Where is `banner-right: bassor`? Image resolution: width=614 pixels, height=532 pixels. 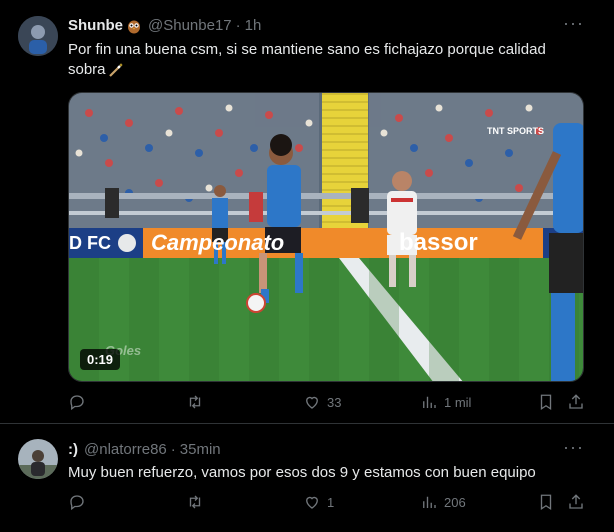
banner-right: bassor is located at coordinates (438, 242).